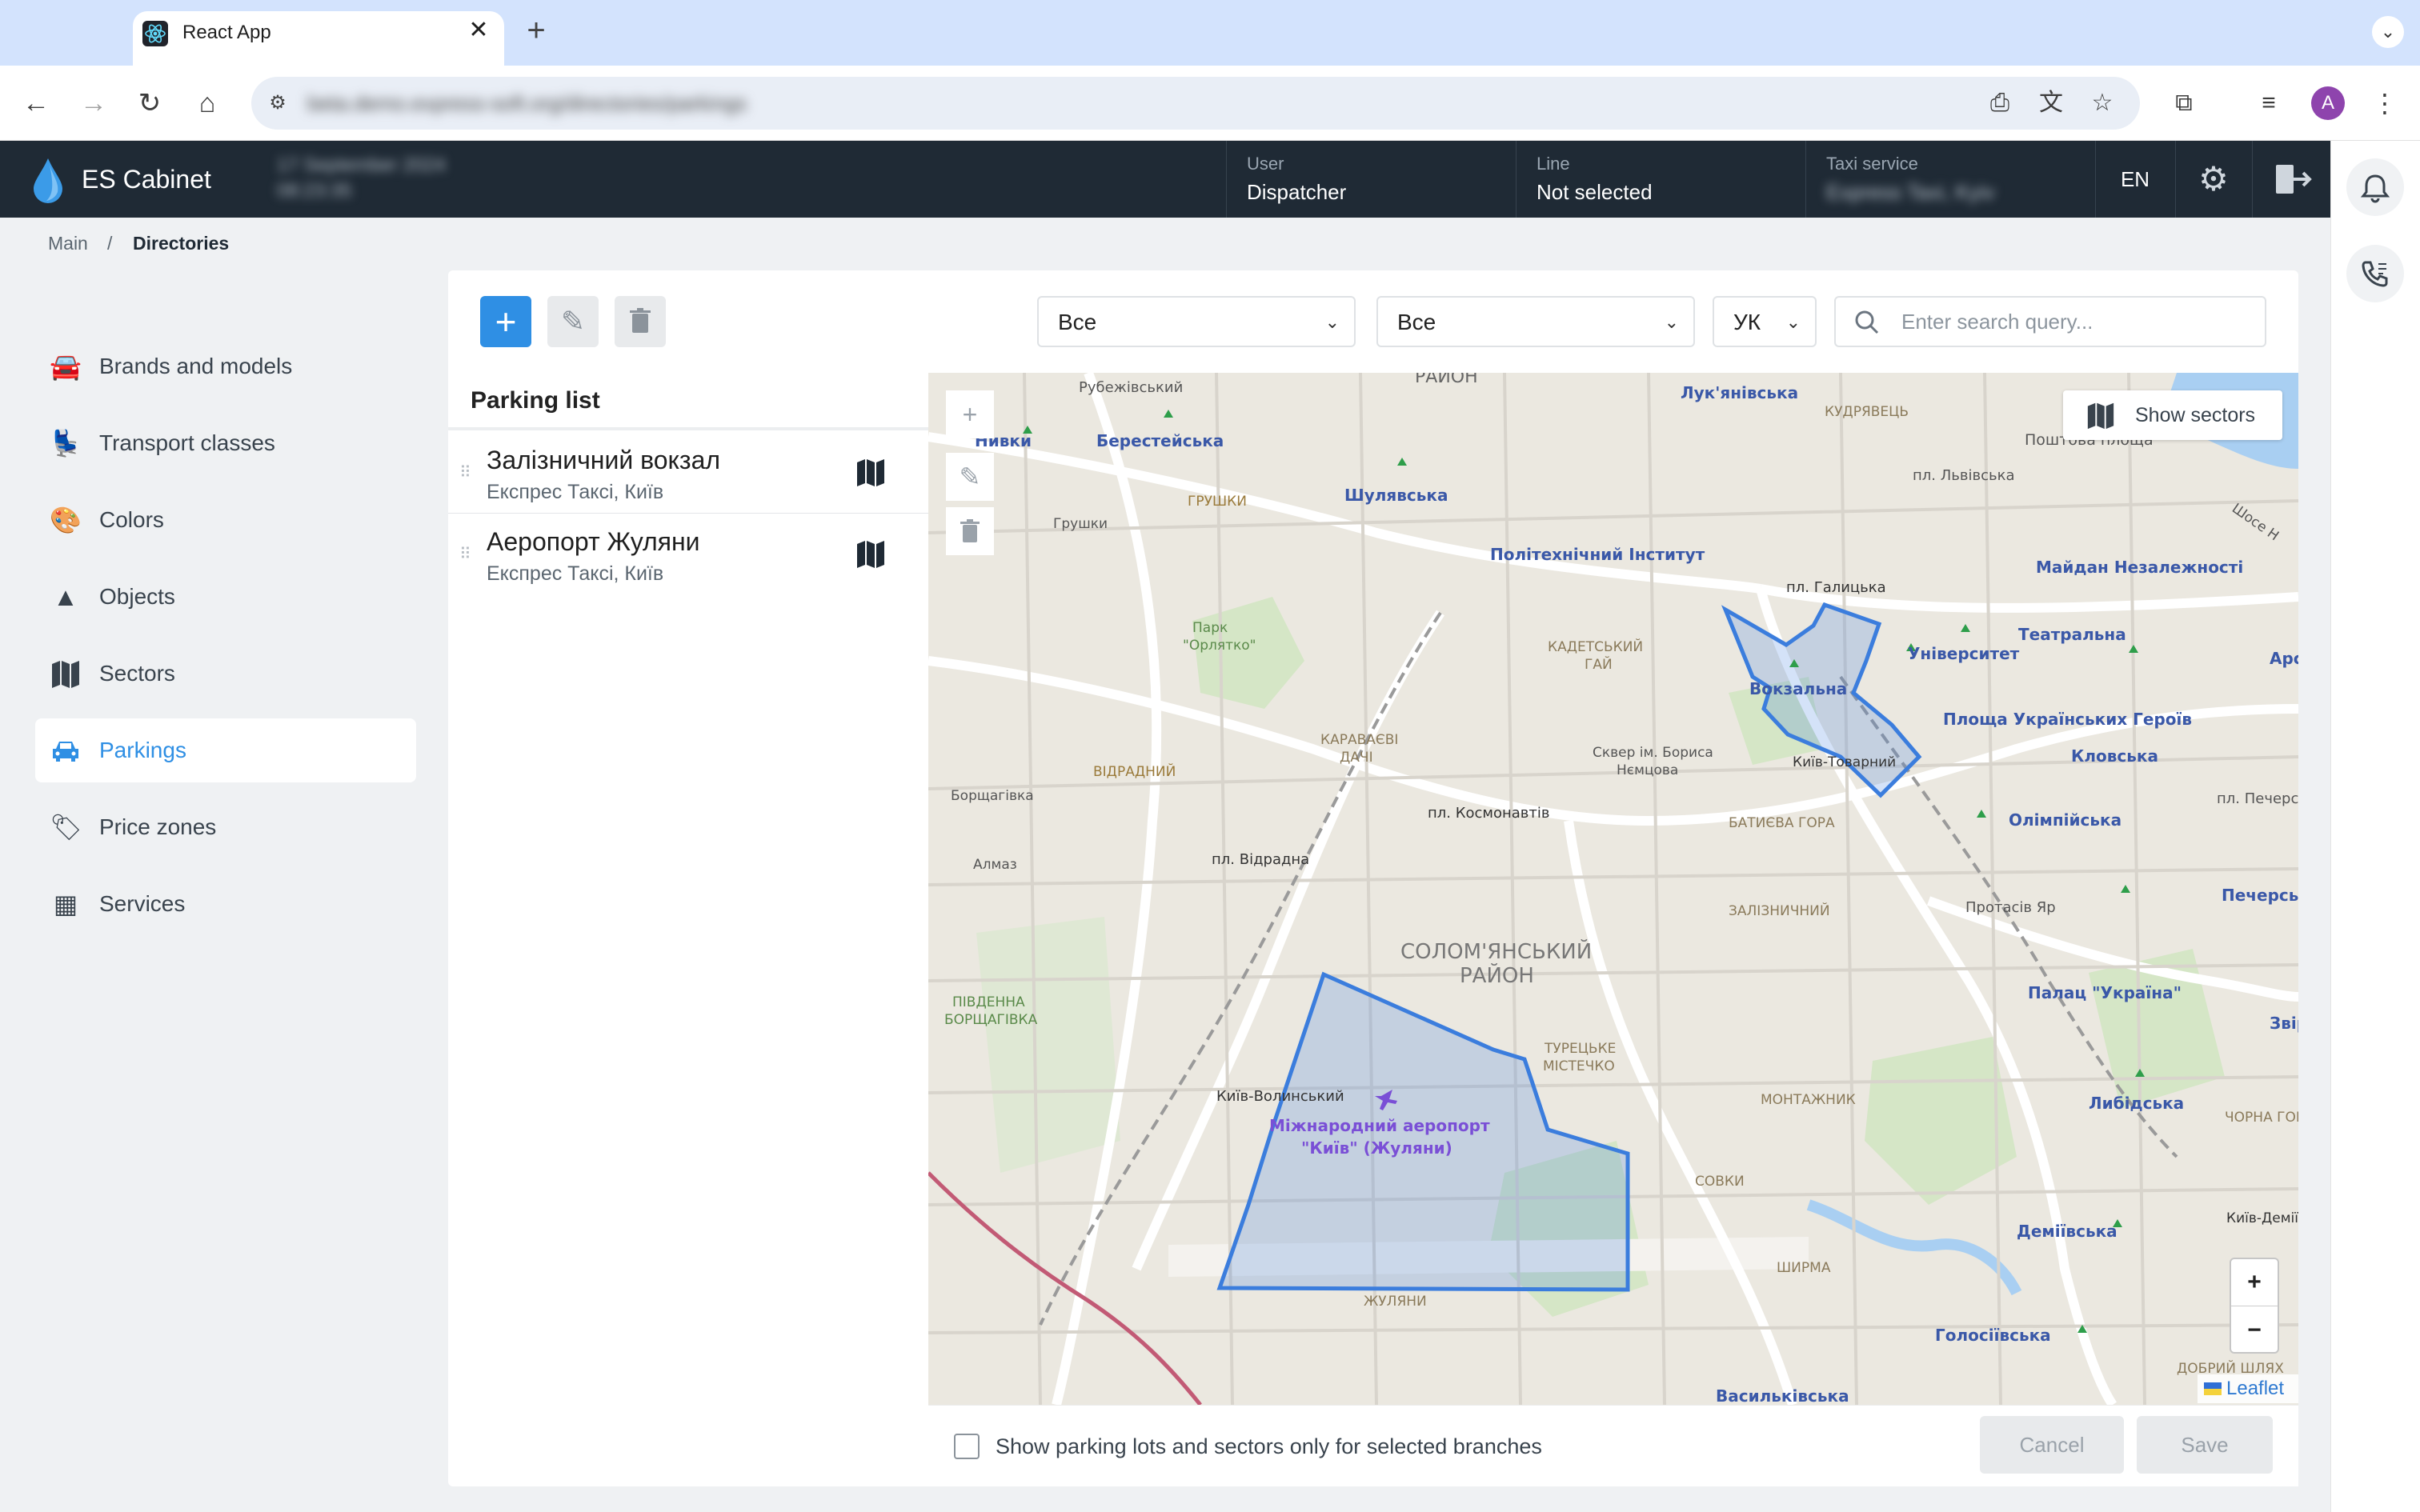 This screenshot has height=1512, width=2420. What do you see at coordinates (1910, 192) in the screenshot?
I see `taxi-service-value: Express Taxi, Kyiv` at bounding box center [1910, 192].